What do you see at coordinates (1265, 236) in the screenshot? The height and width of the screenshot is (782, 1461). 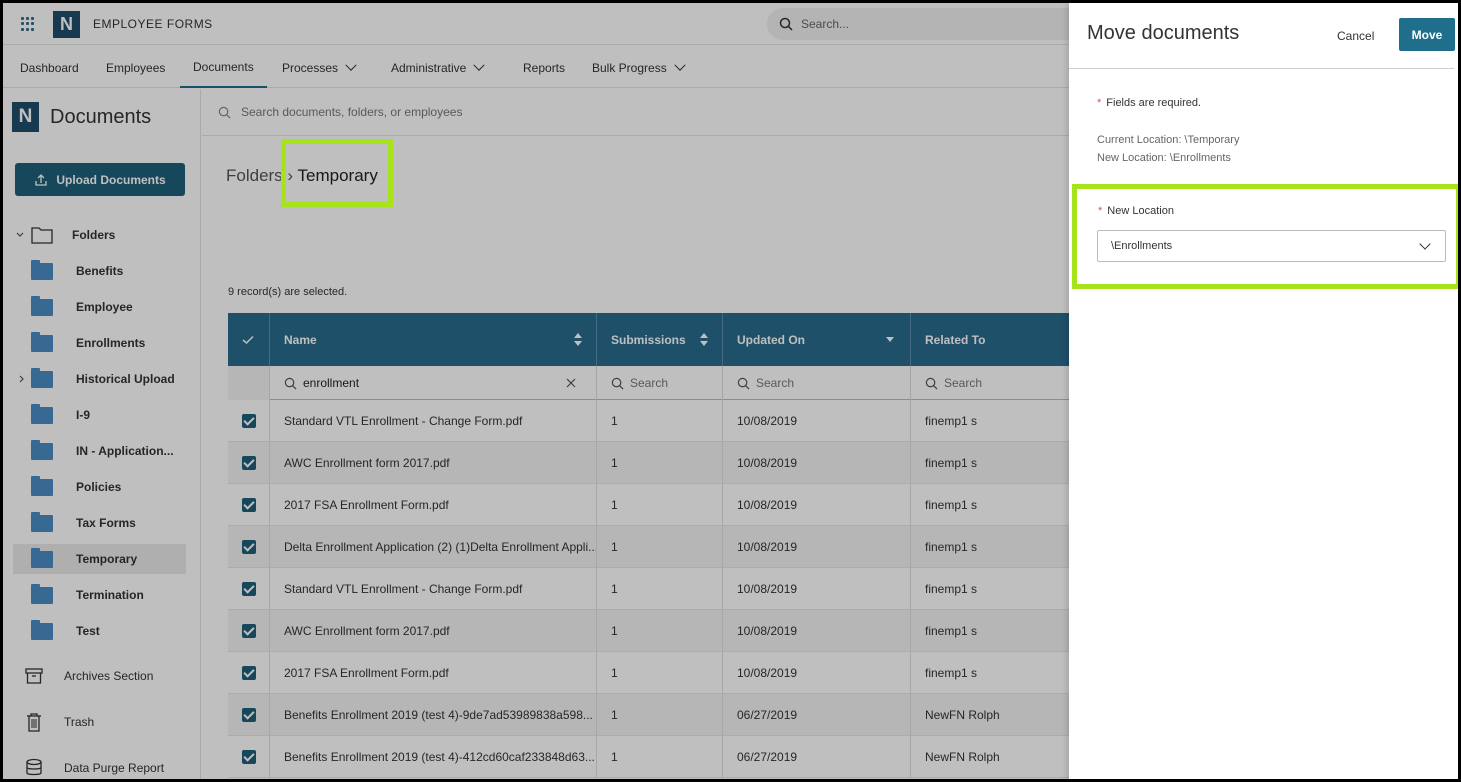 I see `select-highlight` at bounding box center [1265, 236].